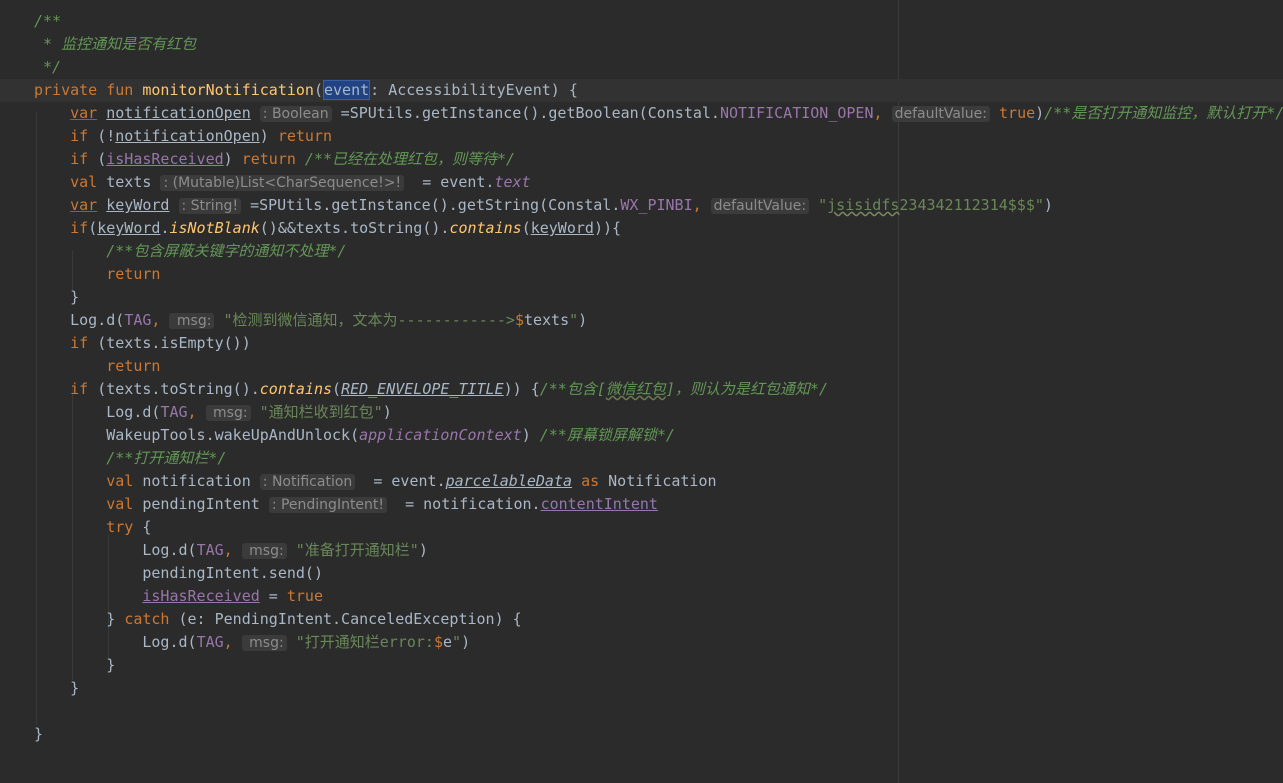  I want to click on code-line: * 监控通知是否有红包, so click(658, 44).